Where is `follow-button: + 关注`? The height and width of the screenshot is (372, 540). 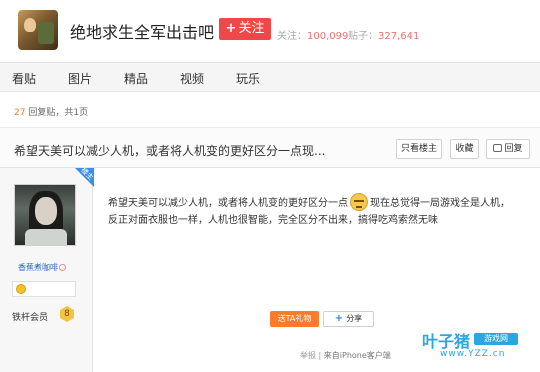
follow-button: + 关注 is located at coordinates (245, 29).